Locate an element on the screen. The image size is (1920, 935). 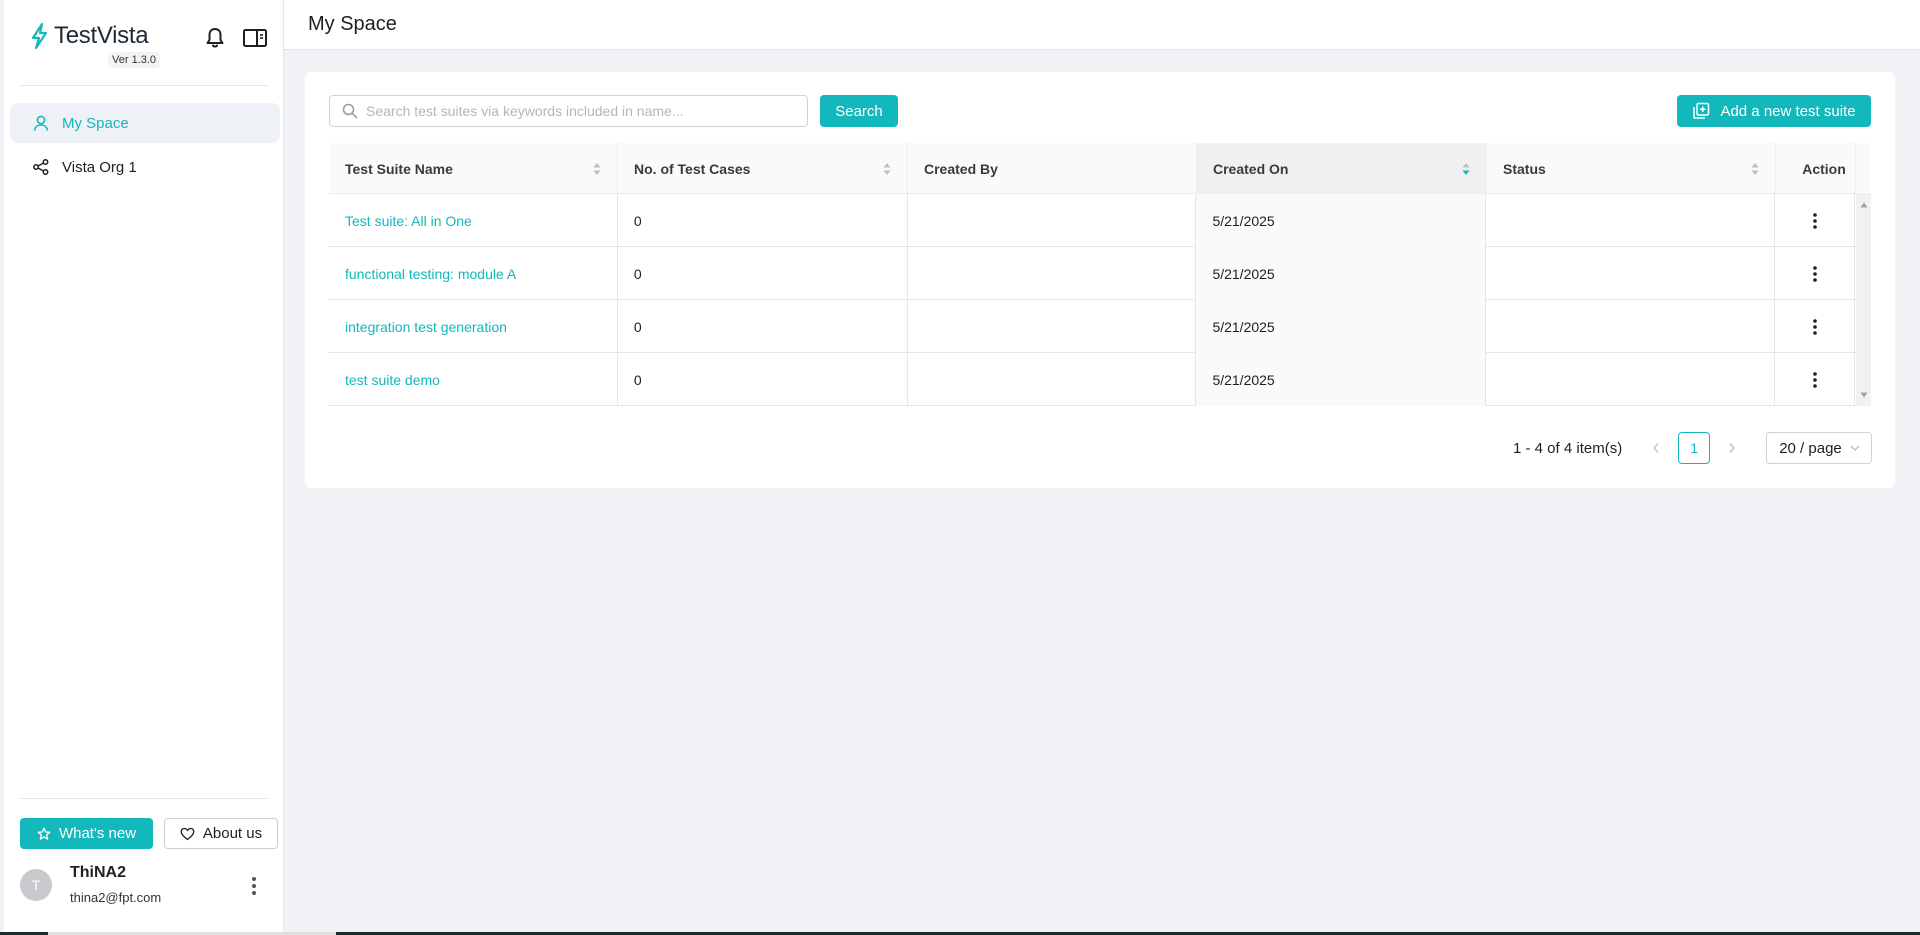
app-version: Ver 1.3.0 is located at coordinates (134, 60).